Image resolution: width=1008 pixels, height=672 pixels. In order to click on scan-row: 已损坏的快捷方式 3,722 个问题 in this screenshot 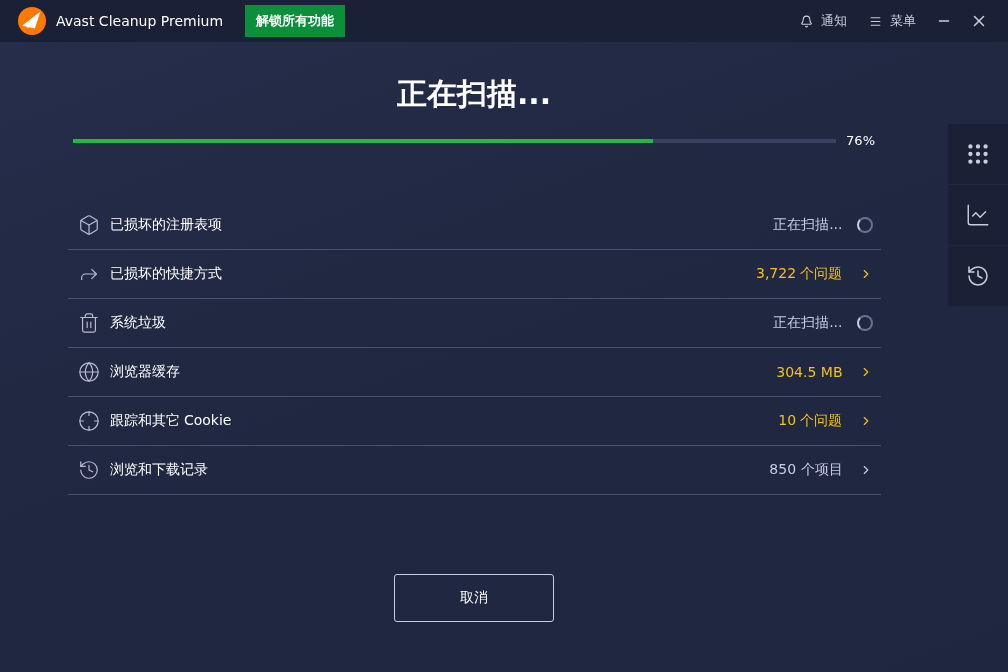, I will do `click(474, 274)`.